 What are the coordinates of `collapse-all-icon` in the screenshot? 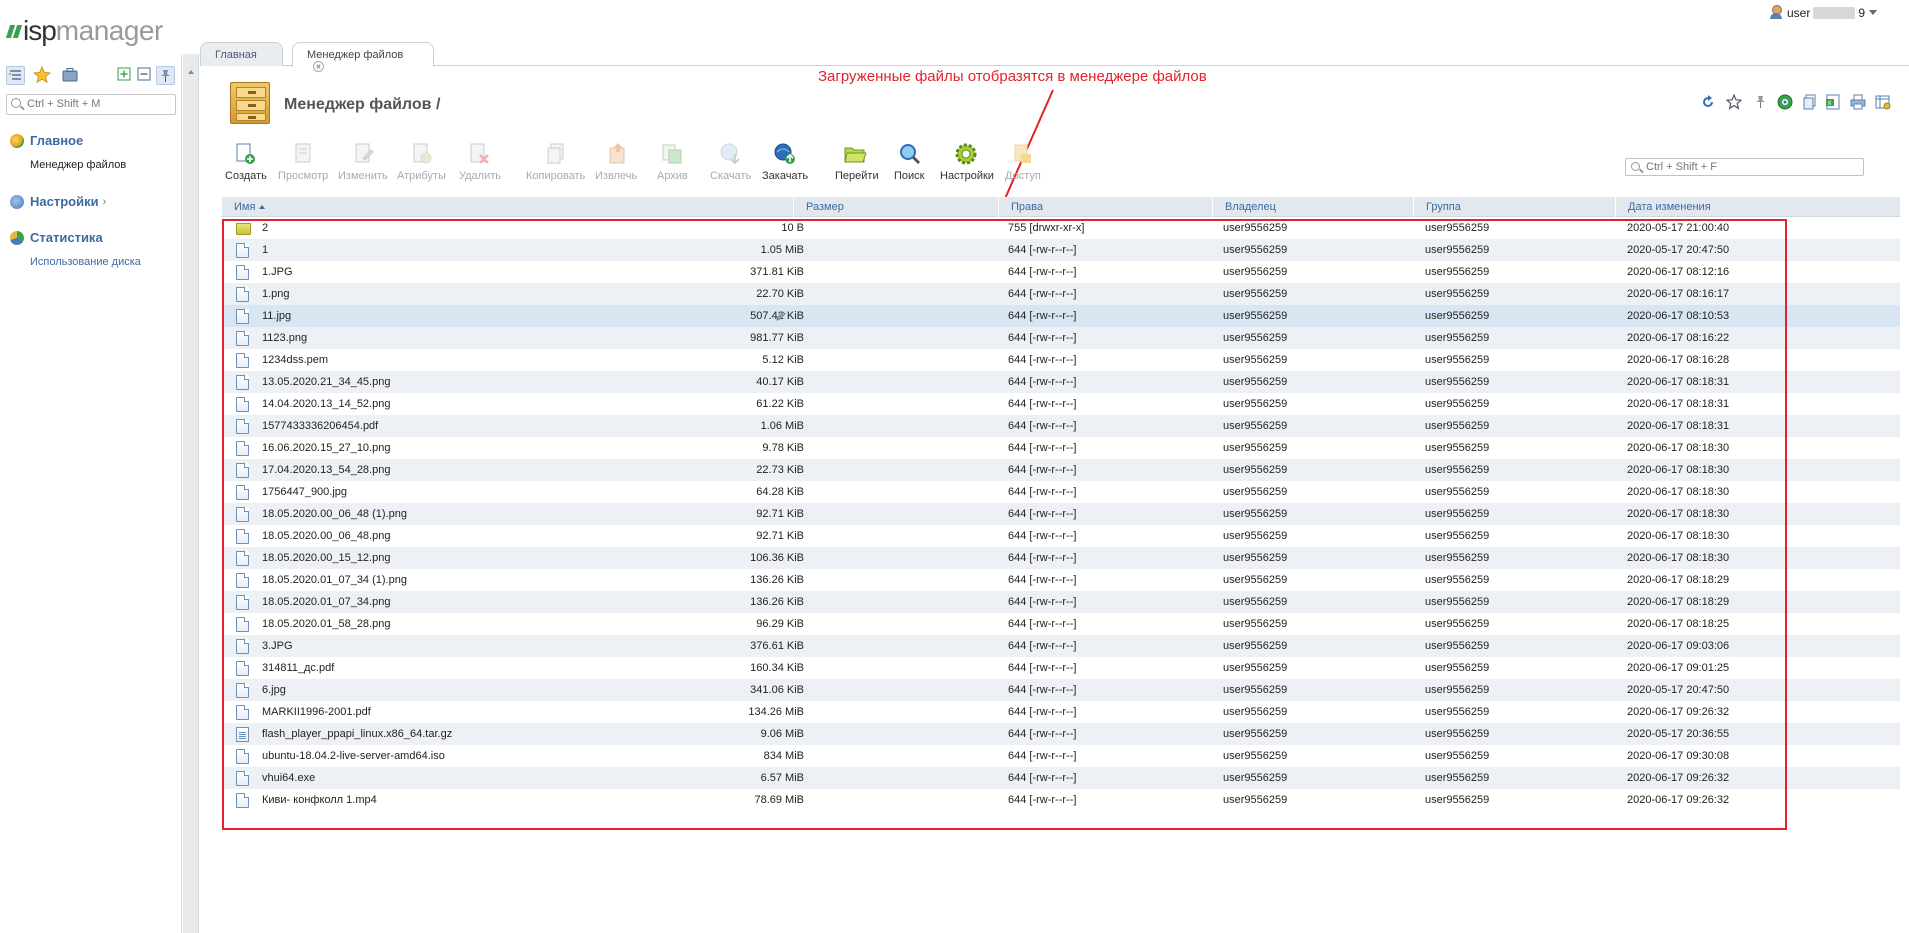 It's located at (145, 75).